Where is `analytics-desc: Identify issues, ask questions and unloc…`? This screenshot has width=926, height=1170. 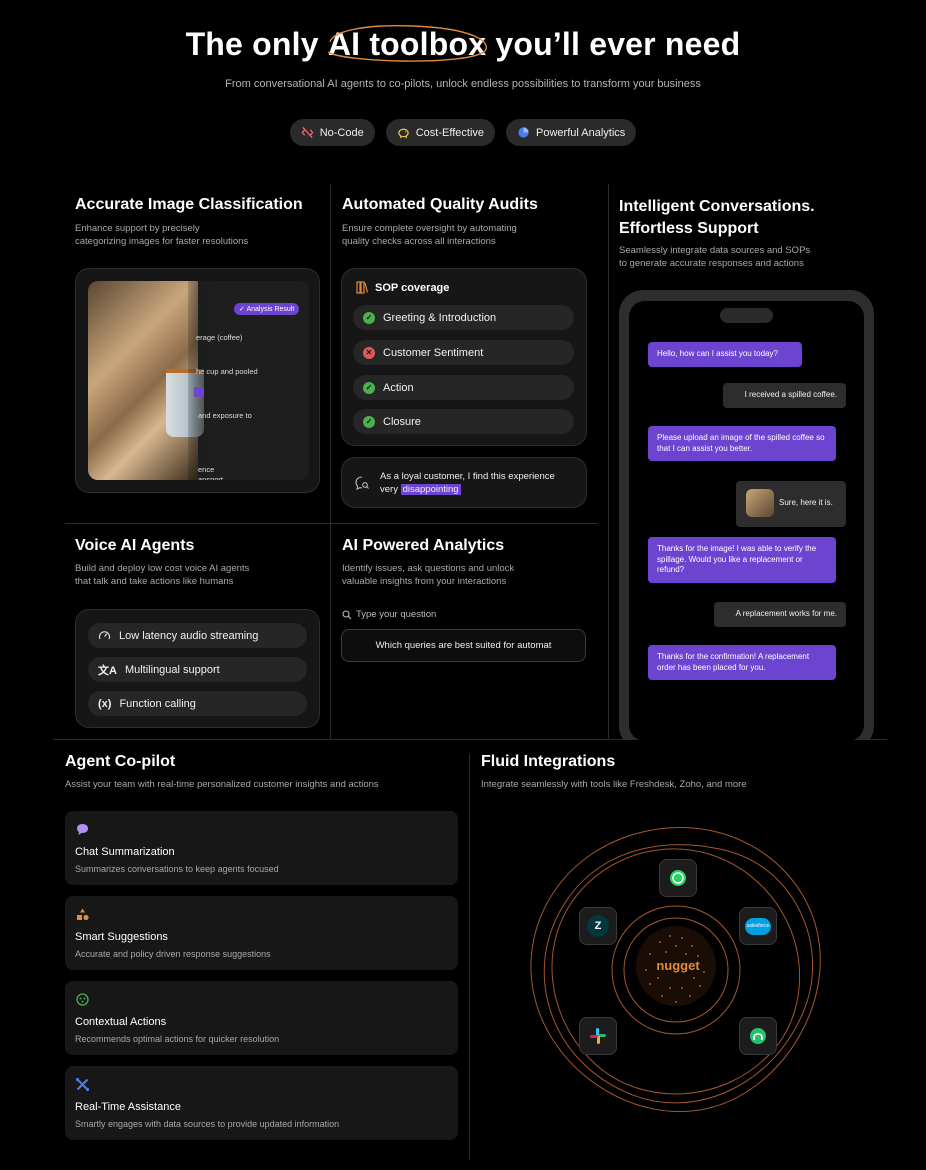 analytics-desc: Identify issues, ask questions and unloc… is located at coordinates (428, 575).